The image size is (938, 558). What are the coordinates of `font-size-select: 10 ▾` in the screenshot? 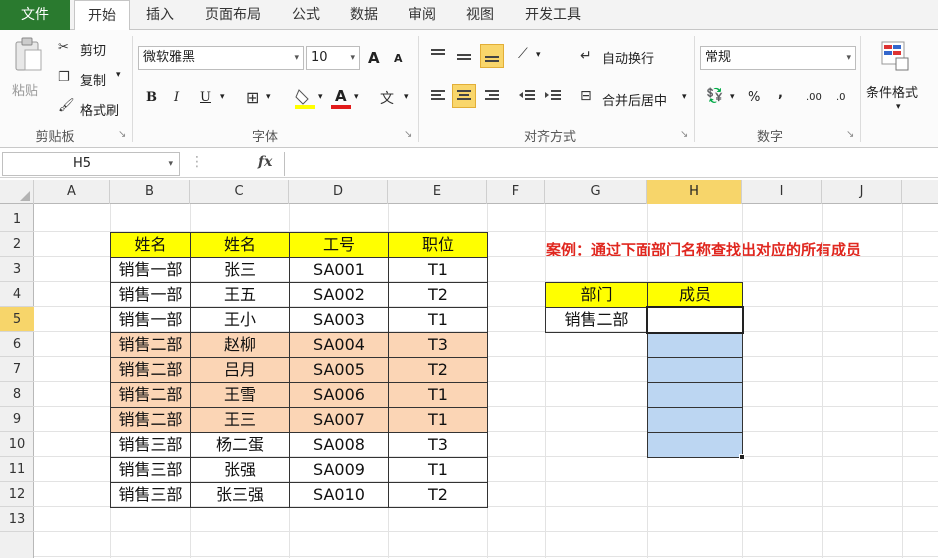 It's located at (333, 58).